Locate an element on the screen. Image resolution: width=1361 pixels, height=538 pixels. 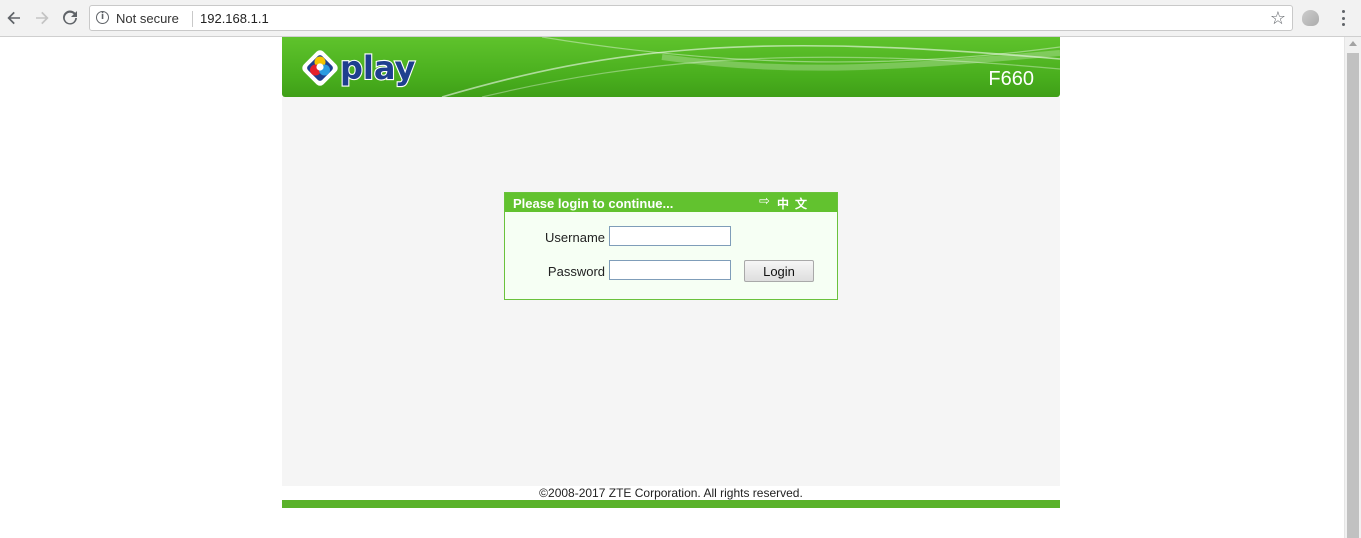
url-text: 192.168.1.1 is located at coordinates (234, 18).